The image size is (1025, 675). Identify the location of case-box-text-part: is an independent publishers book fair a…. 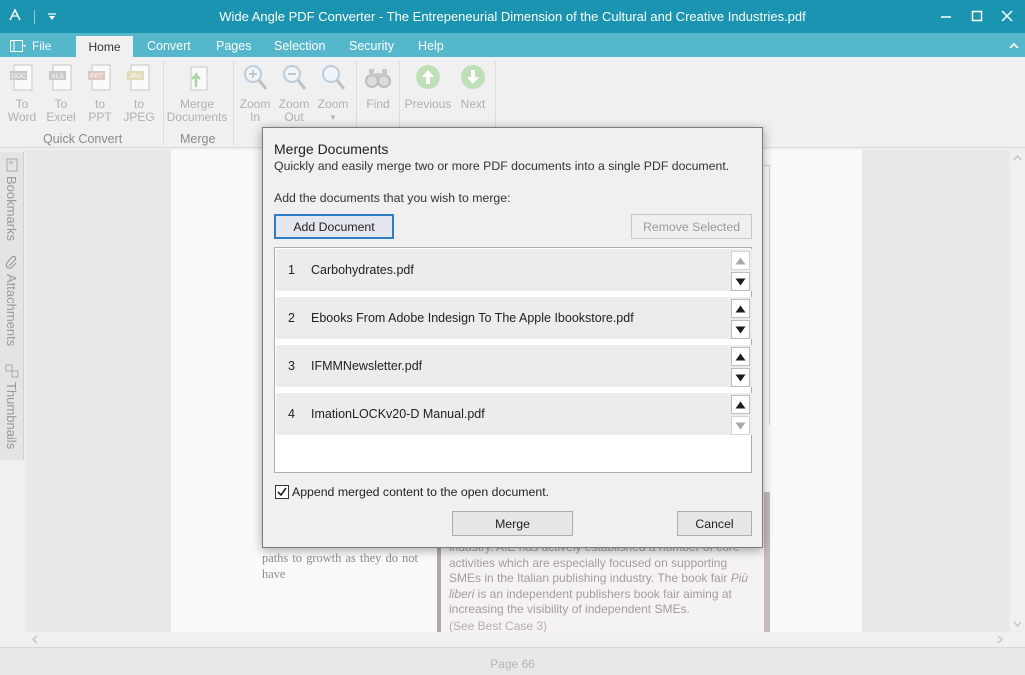
(590, 601).